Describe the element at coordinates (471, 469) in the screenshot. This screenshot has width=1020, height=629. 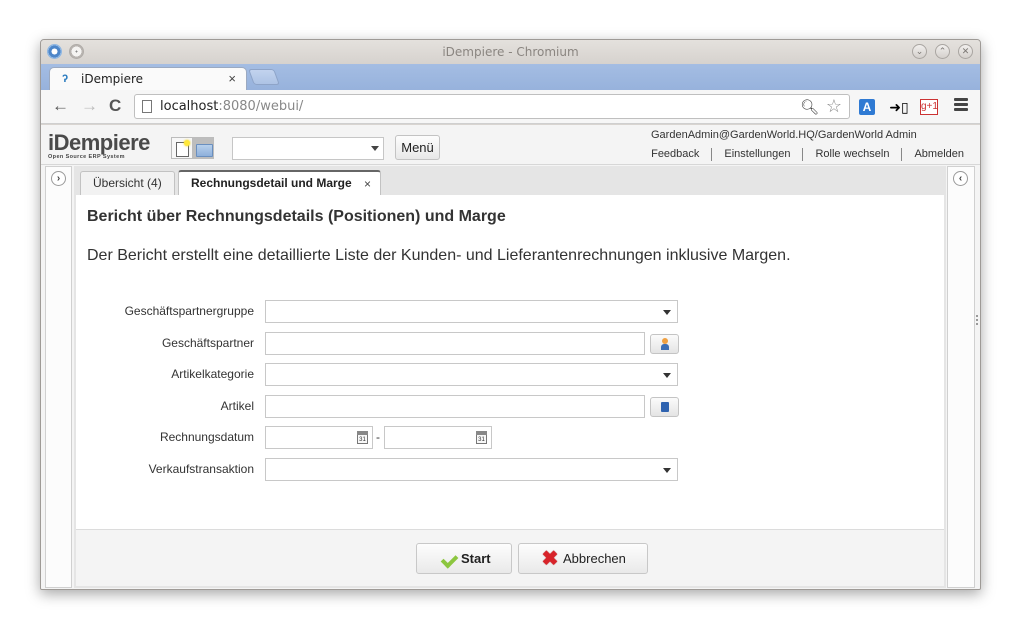
I see `sales-transaction-combobox` at that location.